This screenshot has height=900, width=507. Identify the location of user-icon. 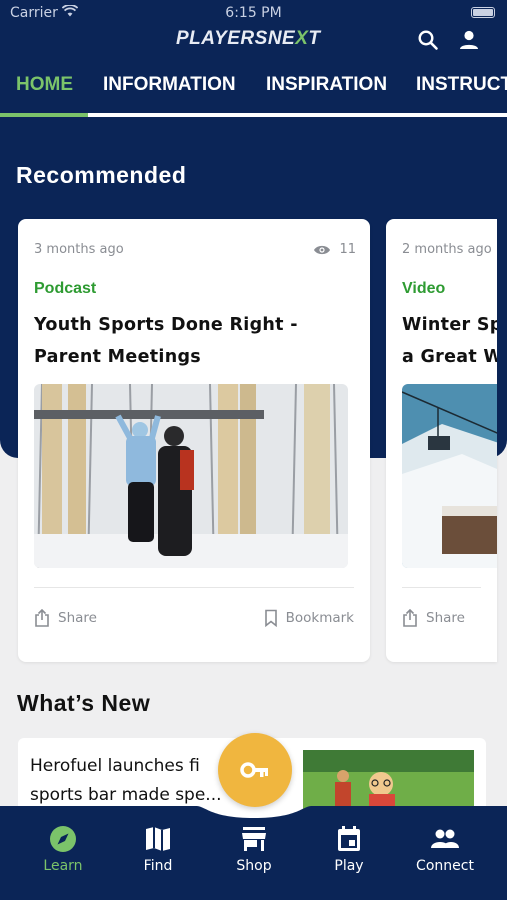
(469, 40).